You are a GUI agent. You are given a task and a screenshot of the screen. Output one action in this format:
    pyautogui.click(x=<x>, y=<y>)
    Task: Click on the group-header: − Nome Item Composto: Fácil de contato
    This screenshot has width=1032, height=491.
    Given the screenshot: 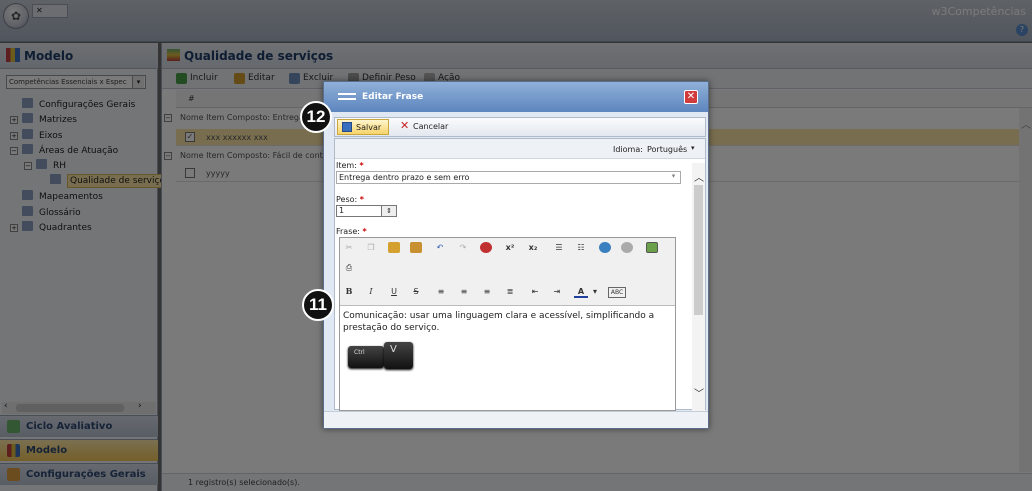 What is the action you would take?
    pyautogui.click(x=250, y=155)
    